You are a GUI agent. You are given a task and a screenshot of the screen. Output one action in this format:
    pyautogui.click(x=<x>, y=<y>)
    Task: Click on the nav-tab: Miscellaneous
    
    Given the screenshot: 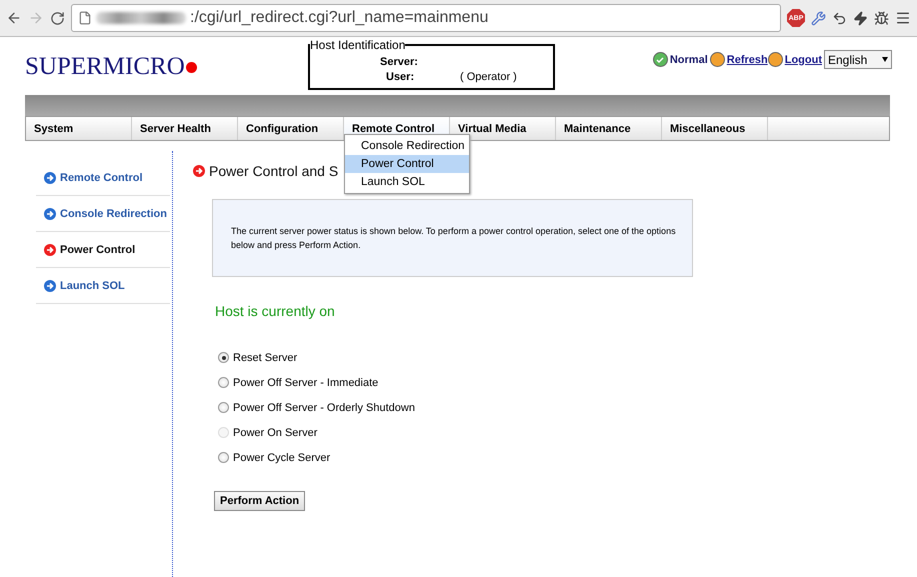 What is the action you would take?
    pyautogui.click(x=715, y=128)
    